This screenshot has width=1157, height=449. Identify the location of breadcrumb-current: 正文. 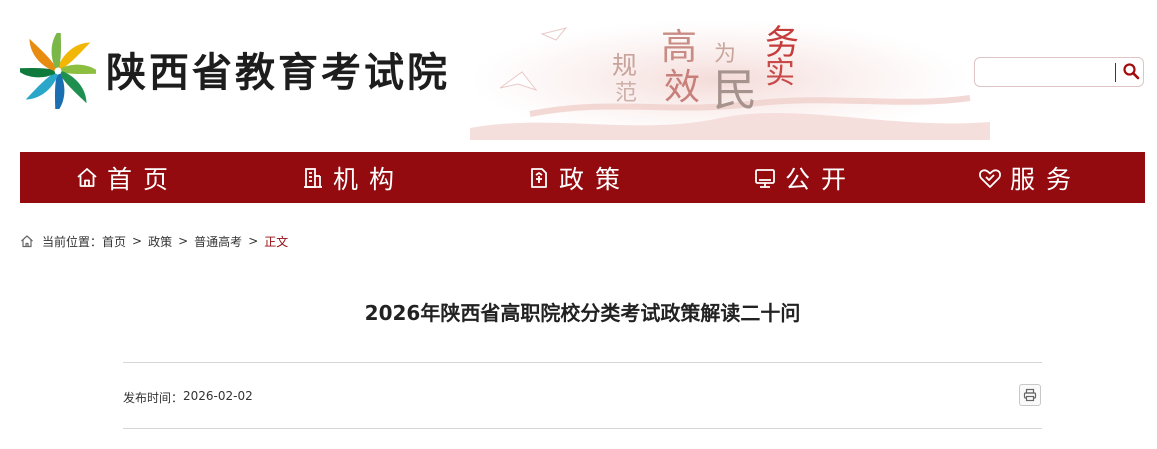
(276, 241).